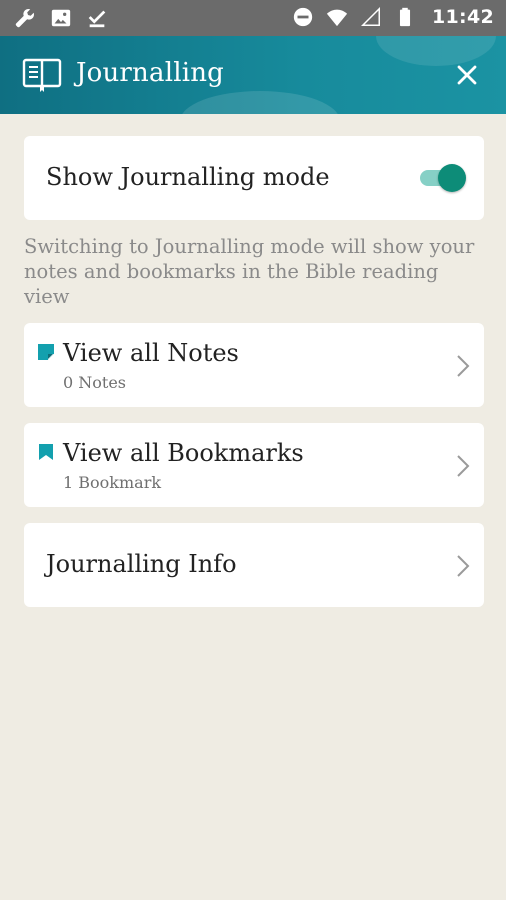 The width and height of the screenshot is (506, 900). What do you see at coordinates (95, 382) in the screenshot?
I see `notes-count: 0 Notes` at bounding box center [95, 382].